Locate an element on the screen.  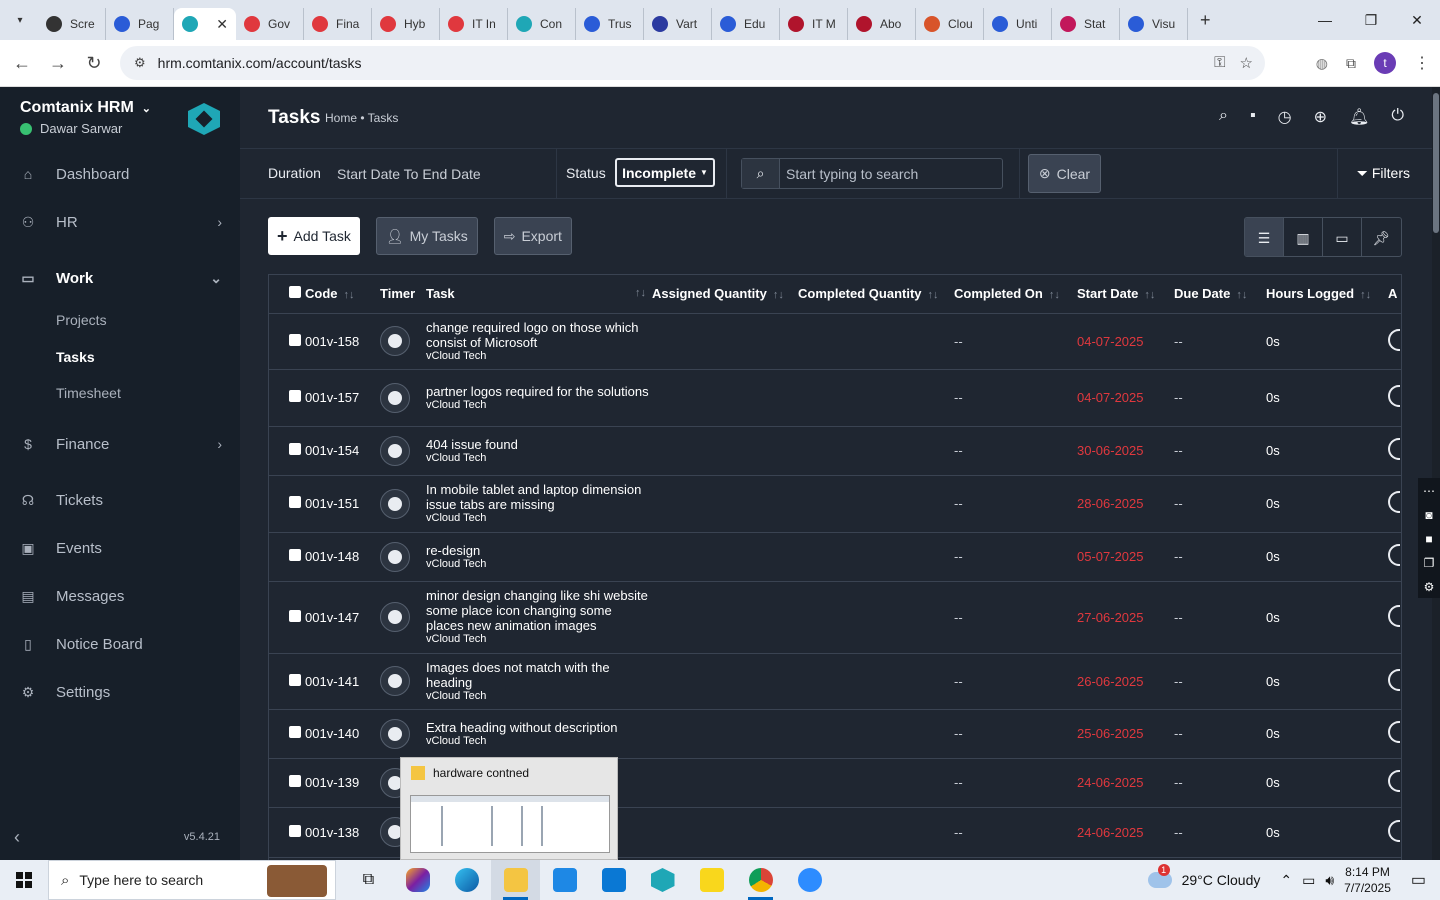
sidebar-subitem-tasks: Tasks is located at coordinates (75, 357).